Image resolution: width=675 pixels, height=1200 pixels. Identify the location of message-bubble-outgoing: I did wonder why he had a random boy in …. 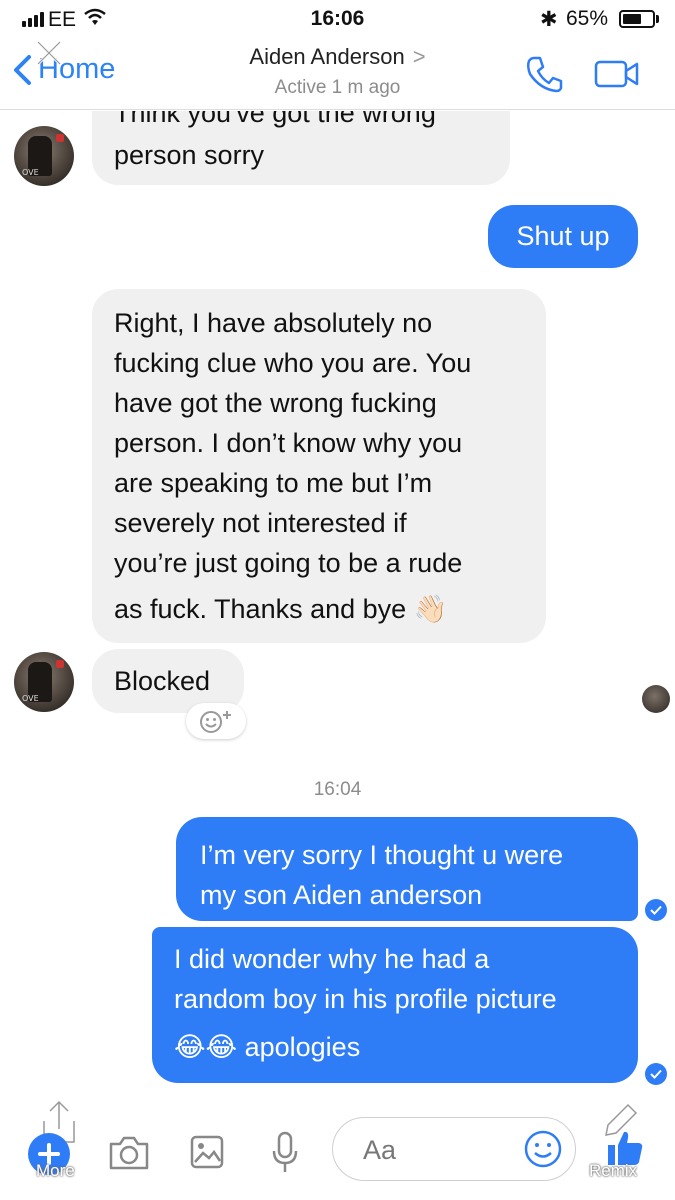
(395, 1005).